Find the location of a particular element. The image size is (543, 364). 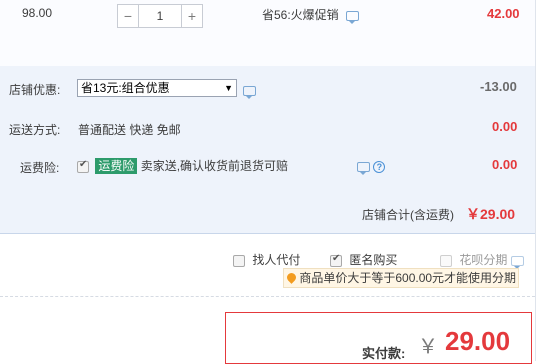

dropdown-arrow-icon: ▼ is located at coordinates (228, 88).